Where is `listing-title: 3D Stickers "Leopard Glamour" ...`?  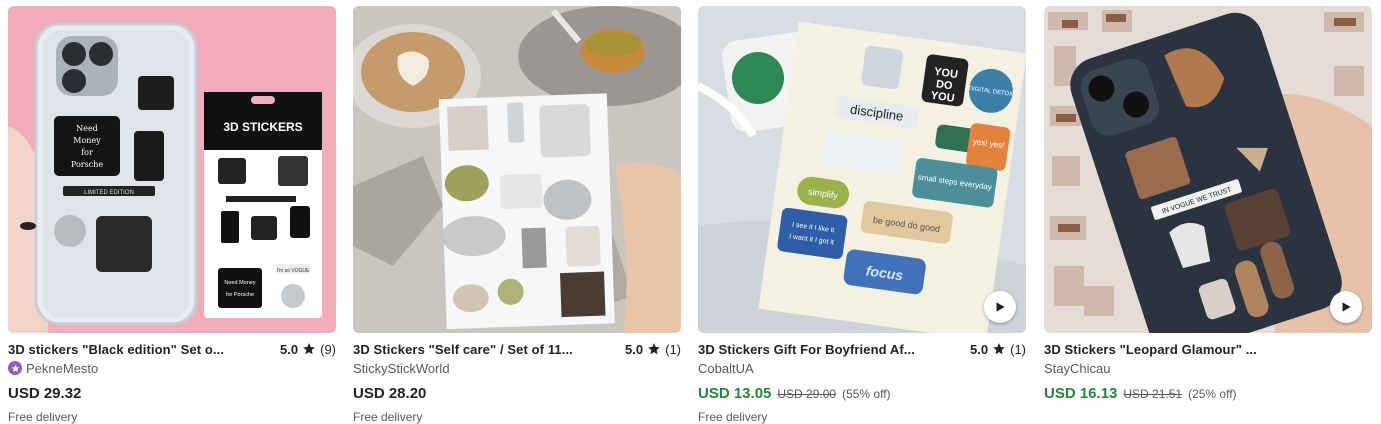
listing-title: 3D Stickers "Leopard Glamour" ... is located at coordinates (1150, 349).